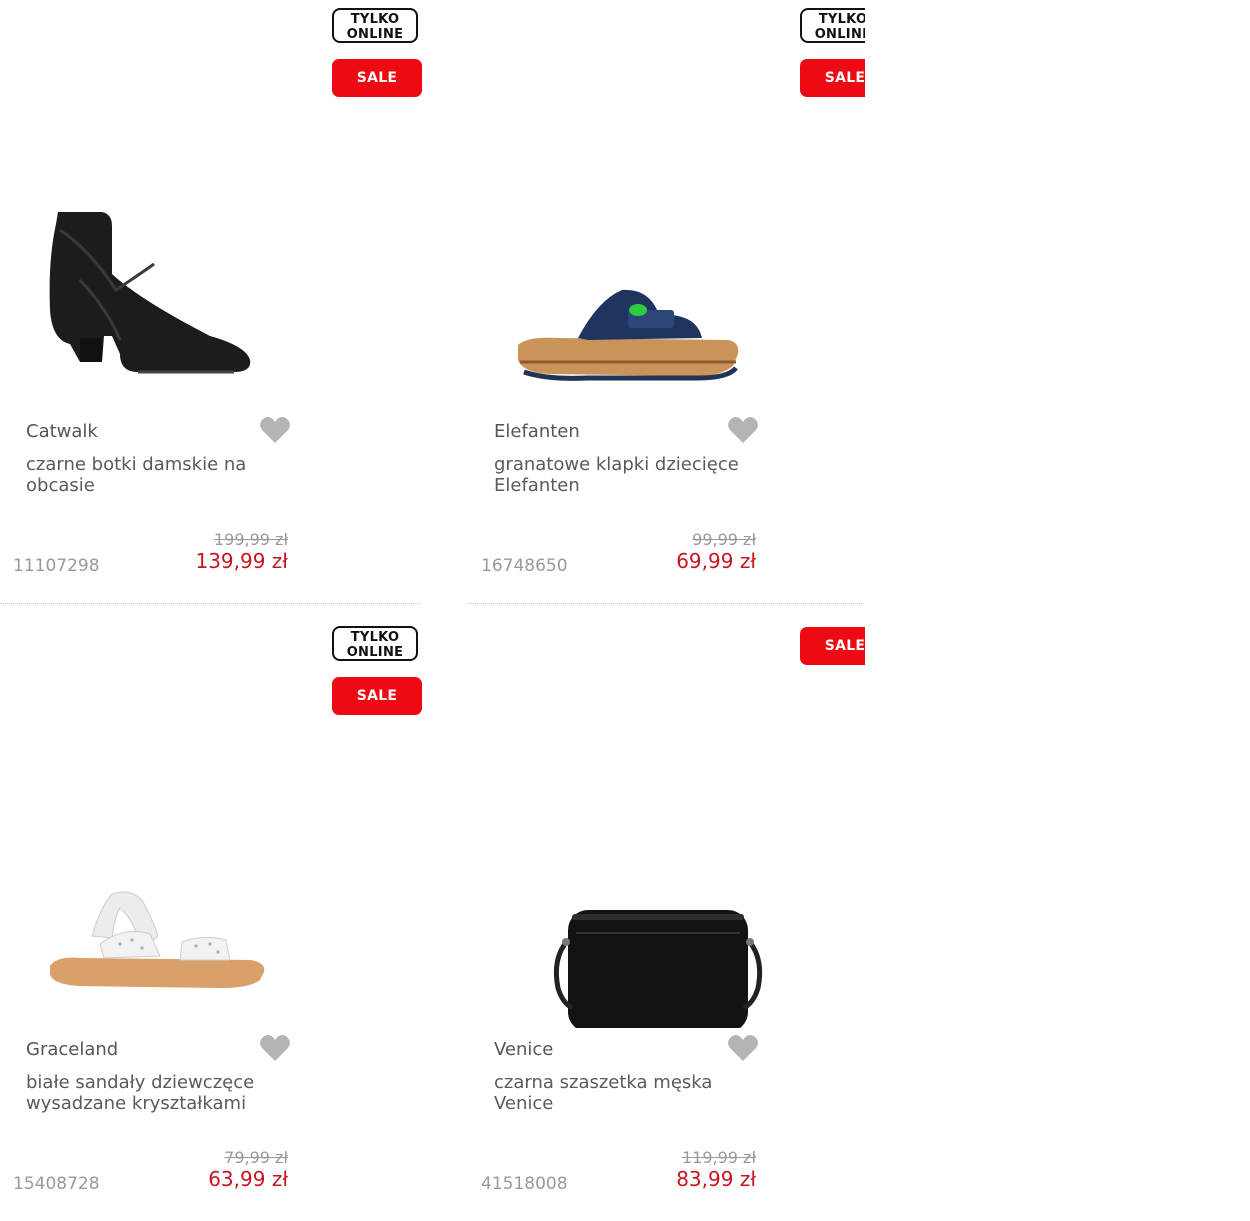 The width and height of the screenshot is (1250, 1221). I want to click on product-sku: 16748650, so click(524, 566).